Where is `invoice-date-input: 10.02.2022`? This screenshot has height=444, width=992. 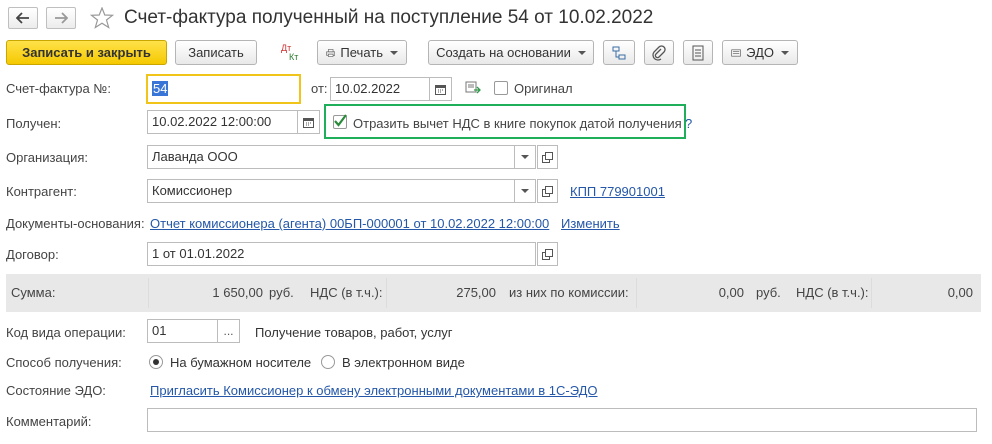 invoice-date-input: 10.02.2022 is located at coordinates (380, 89).